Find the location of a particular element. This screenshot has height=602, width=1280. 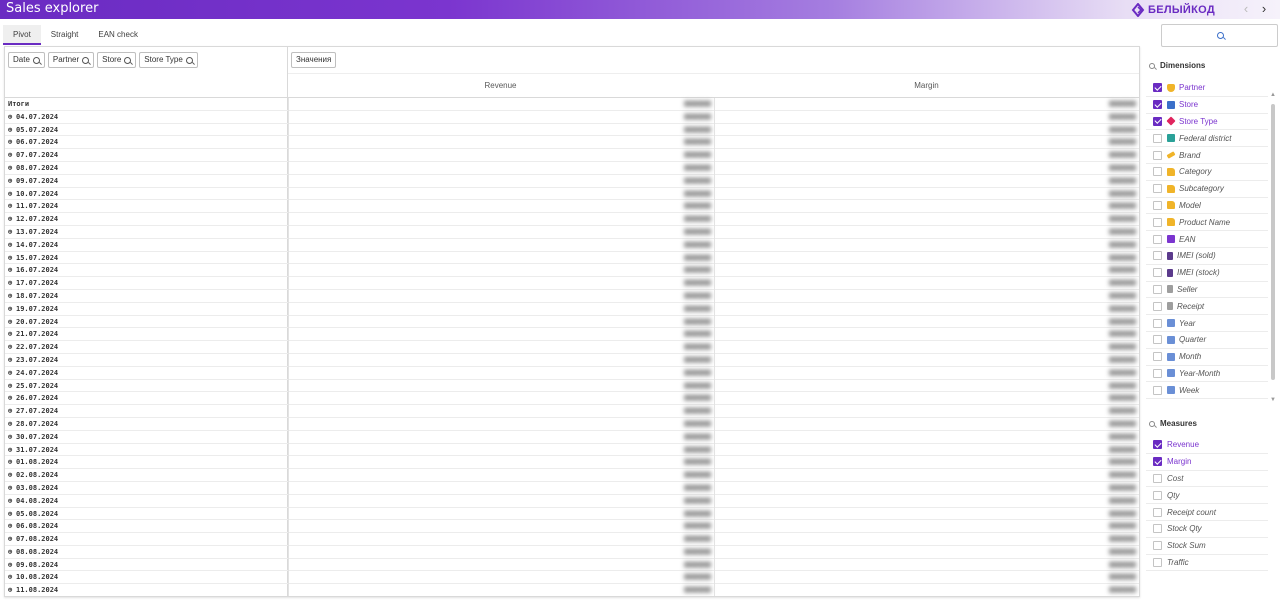

field-item-category: Category is located at coordinates (1207, 172).